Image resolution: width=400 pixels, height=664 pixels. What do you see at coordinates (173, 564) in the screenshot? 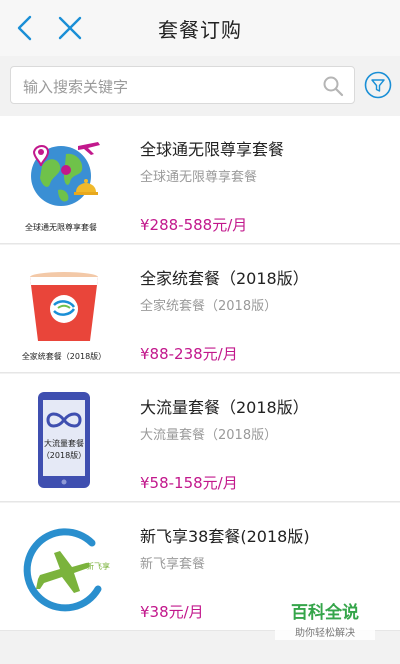
I see `plan-subtitle: 新飞享套餐` at bounding box center [173, 564].